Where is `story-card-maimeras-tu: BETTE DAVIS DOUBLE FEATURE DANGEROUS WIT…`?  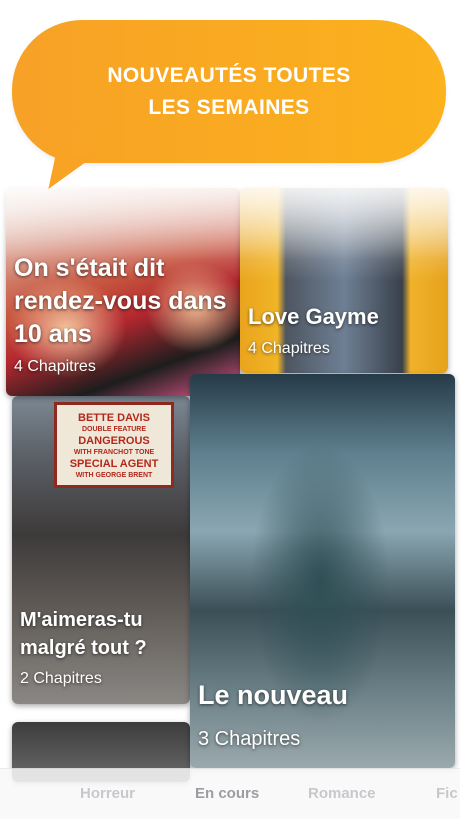 story-card-maimeras-tu: BETTE DAVIS DOUBLE FEATURE DANGEROUS WIT… is located at coordinates (101, 550).